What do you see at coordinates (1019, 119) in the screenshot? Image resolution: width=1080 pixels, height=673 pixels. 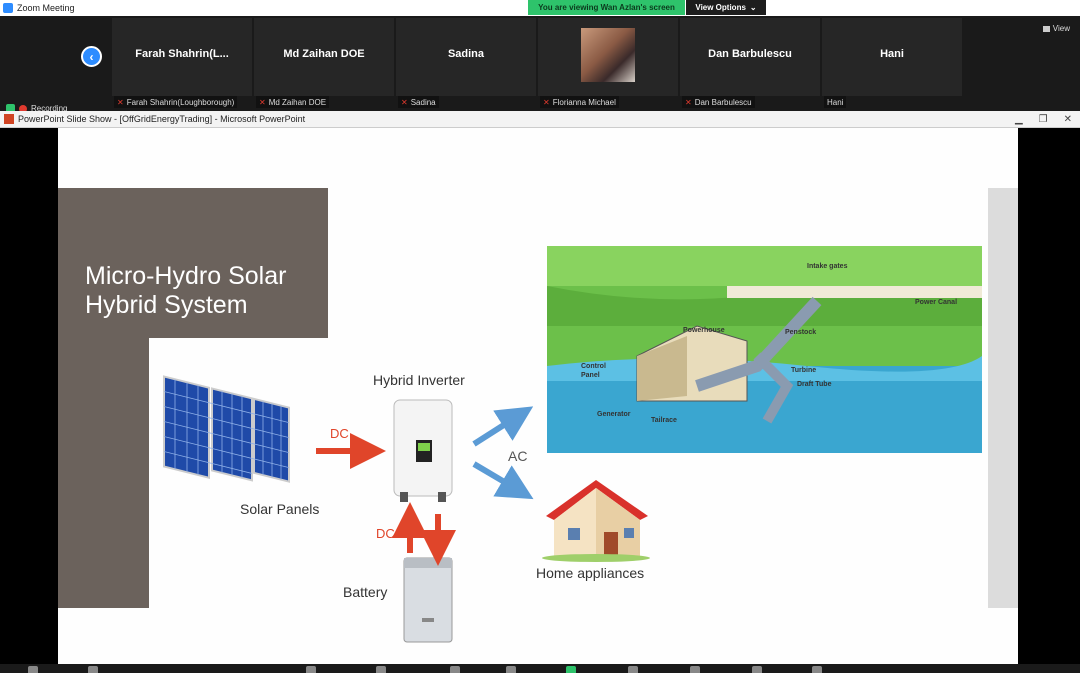 I see `minimize-icon: ▁` at bounding box center [1019, 119].